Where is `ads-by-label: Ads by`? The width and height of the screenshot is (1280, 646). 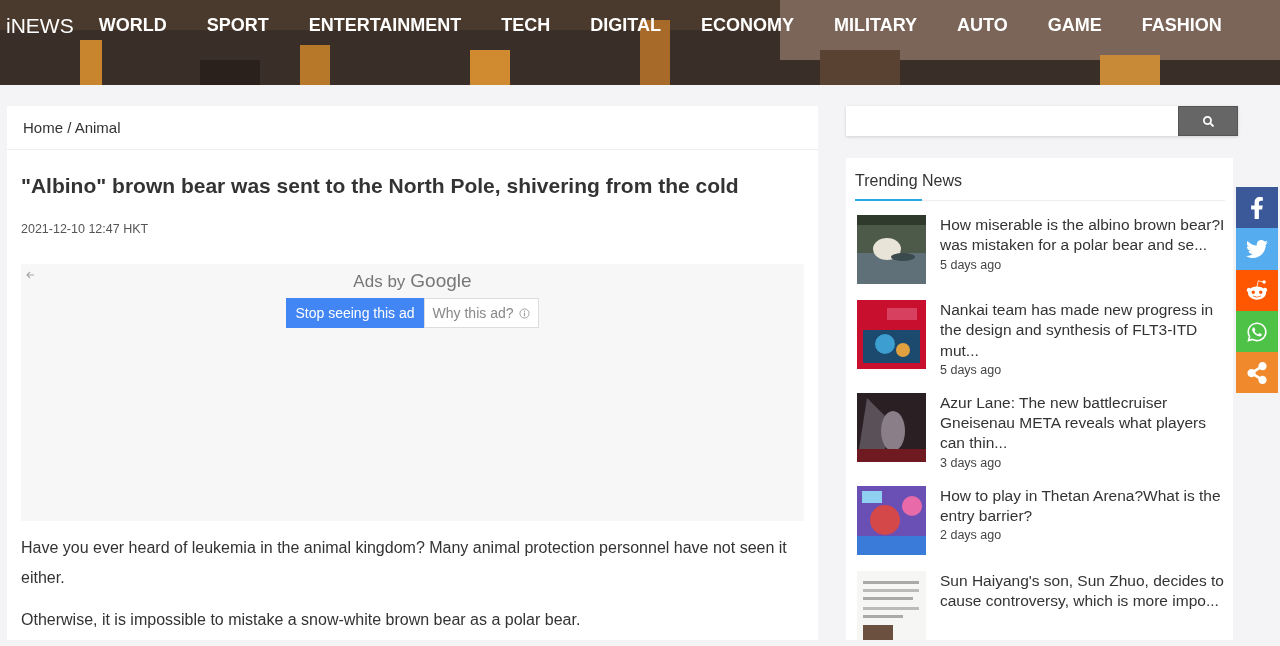
ads-by-label: Ads by is located at coordinates (379, 282).